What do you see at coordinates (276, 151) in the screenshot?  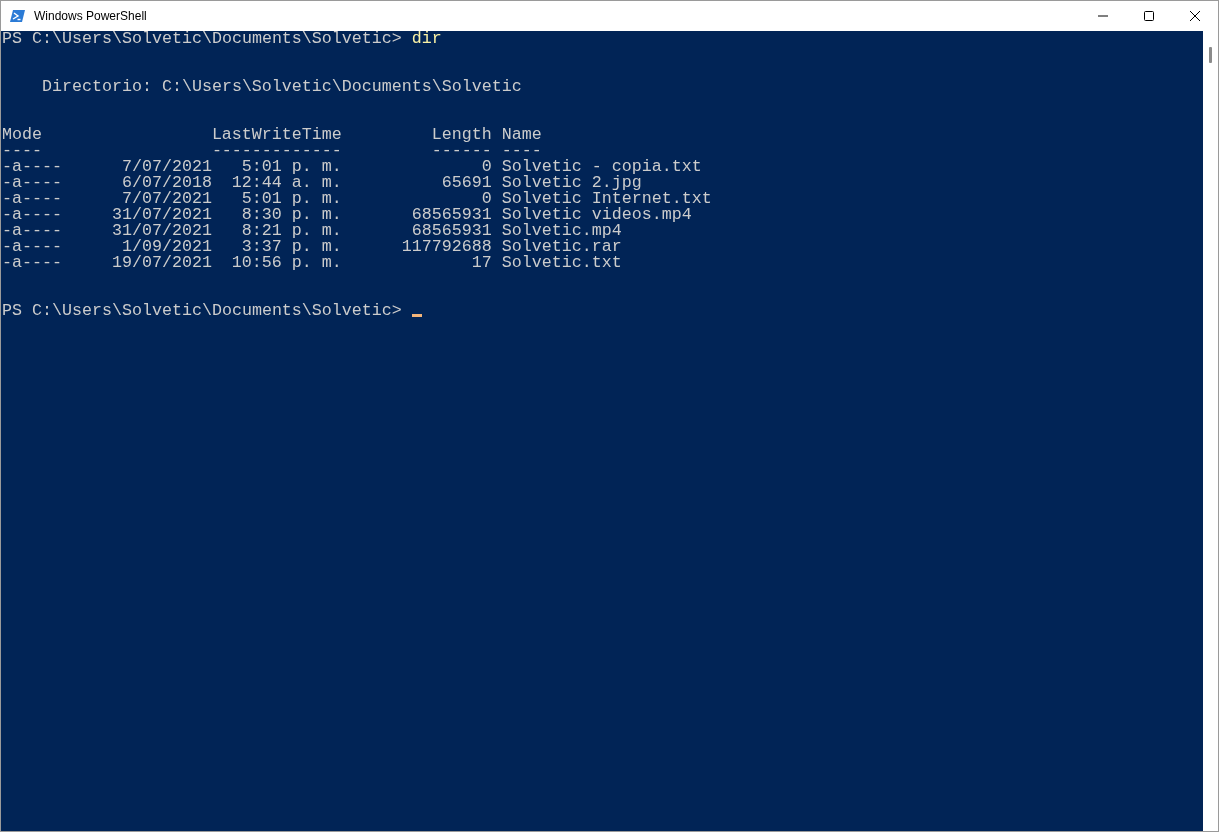 I see `header-underline: -------------` at bounding box center [276, 151].